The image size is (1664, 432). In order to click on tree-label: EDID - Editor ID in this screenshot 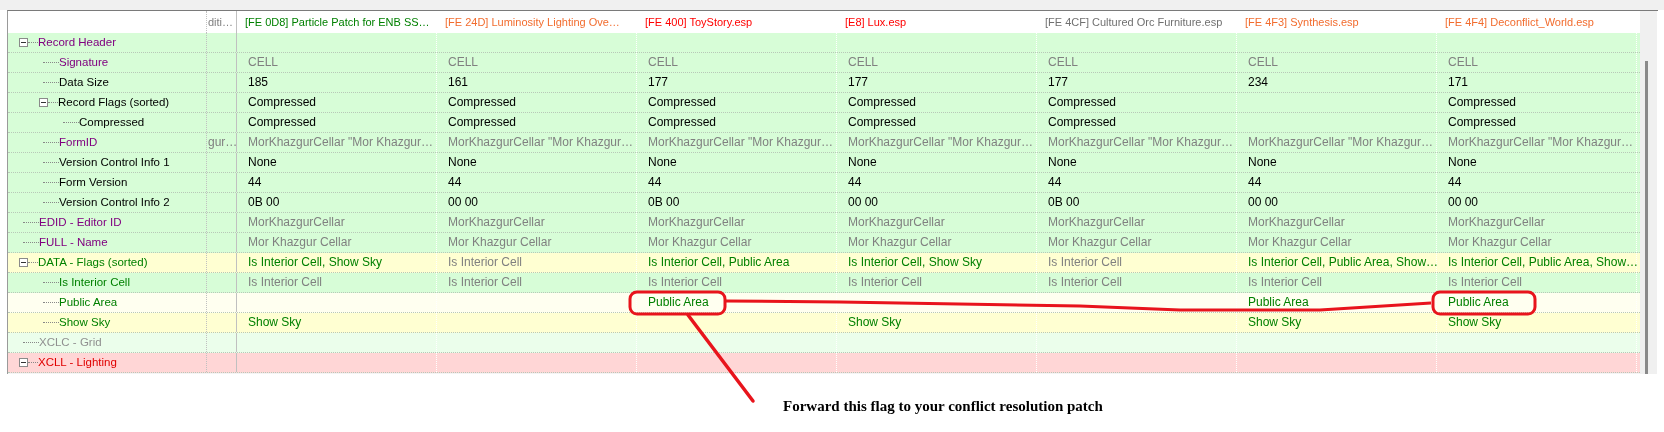, I will do `click(80, 222)`.